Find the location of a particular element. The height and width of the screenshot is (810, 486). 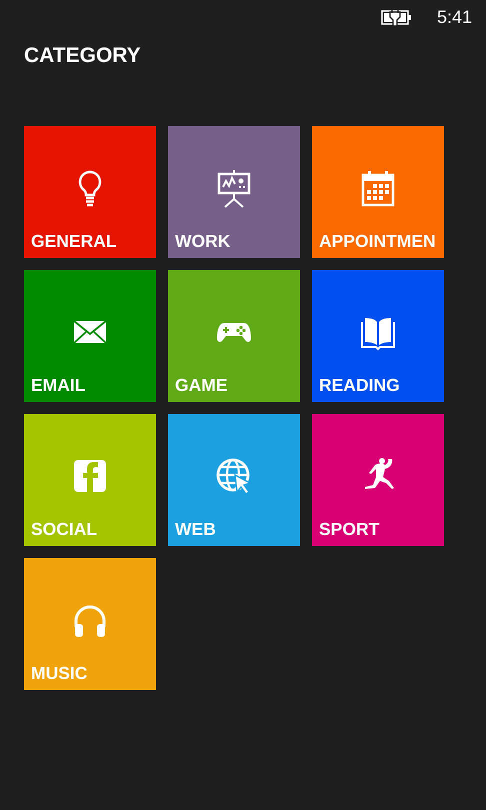

battery-charging-icon is located at coordinates (396, 17).